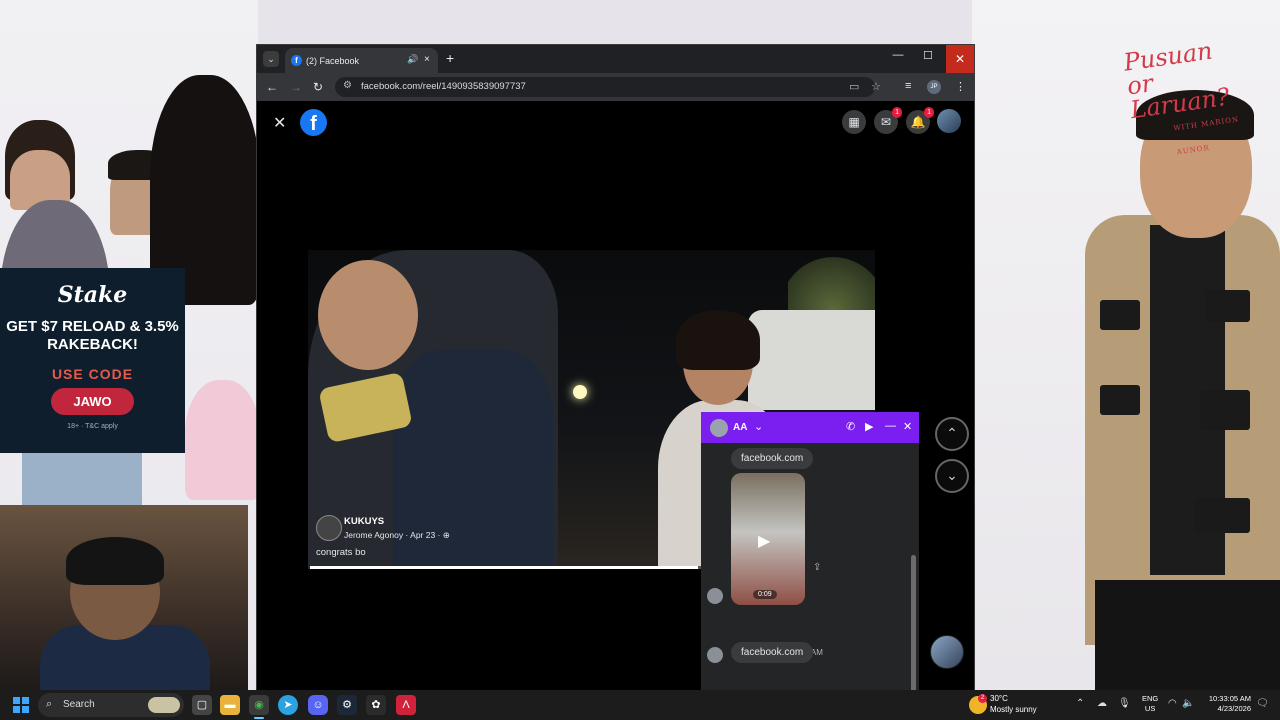 This screenshot has height=720, width=1280. Describe the element at coordinates (952, 476) in the screenshot. I see `next-reel-button: ⌄` at that location.